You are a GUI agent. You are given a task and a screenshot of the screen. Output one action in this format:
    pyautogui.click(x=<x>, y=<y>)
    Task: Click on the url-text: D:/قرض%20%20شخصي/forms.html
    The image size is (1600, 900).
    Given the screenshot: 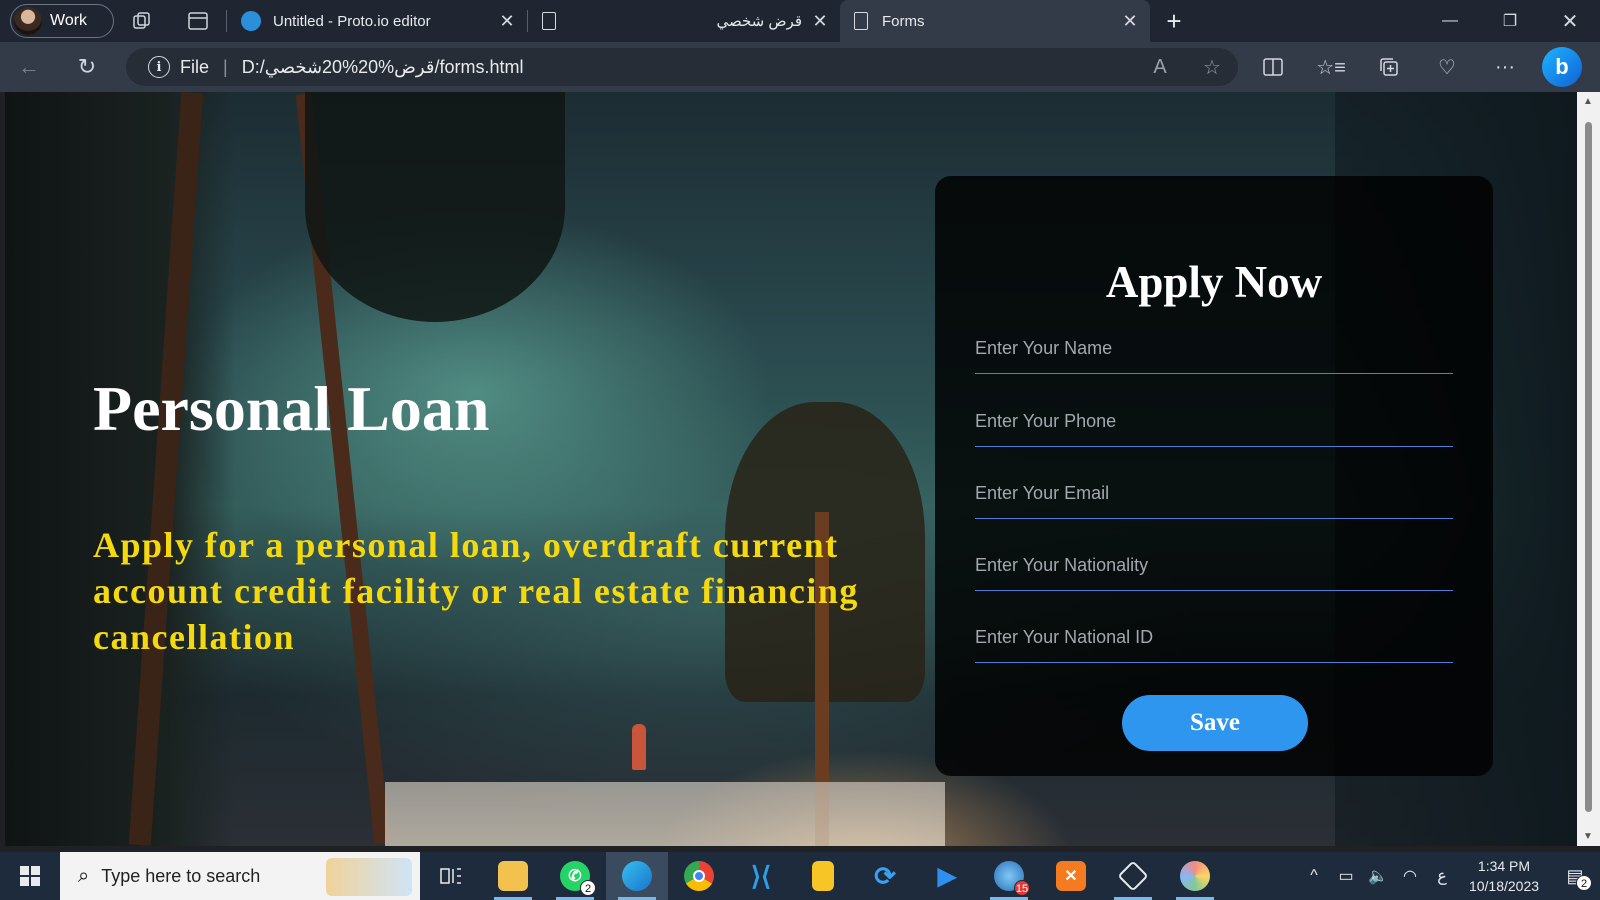 What is the action you would take?
    pyautogui.click(x=688, y=67)
    